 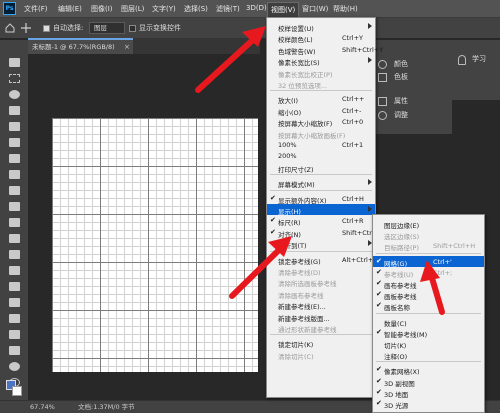 What do you see at coordinates (14, 366) in the screenshot?
I see `hand-tool` at bounding box center [14, 366].